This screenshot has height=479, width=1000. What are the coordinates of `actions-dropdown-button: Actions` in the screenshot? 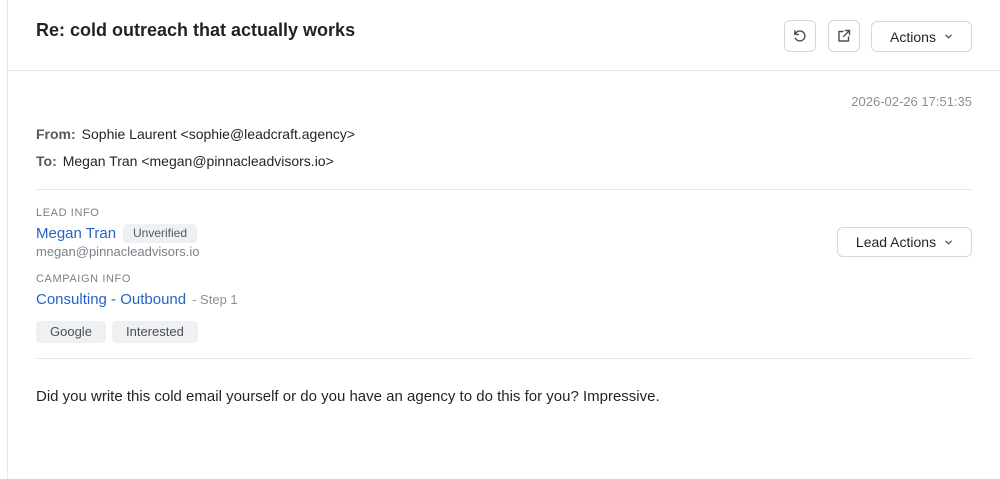 It's located at (921, 36).